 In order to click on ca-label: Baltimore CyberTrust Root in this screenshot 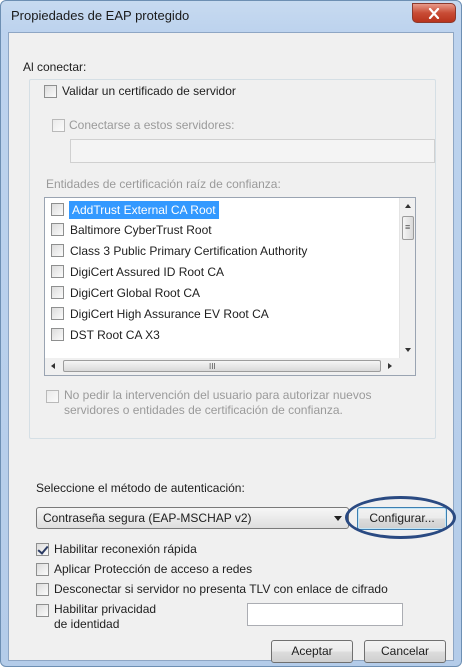, I will do `click(141, 230)`.